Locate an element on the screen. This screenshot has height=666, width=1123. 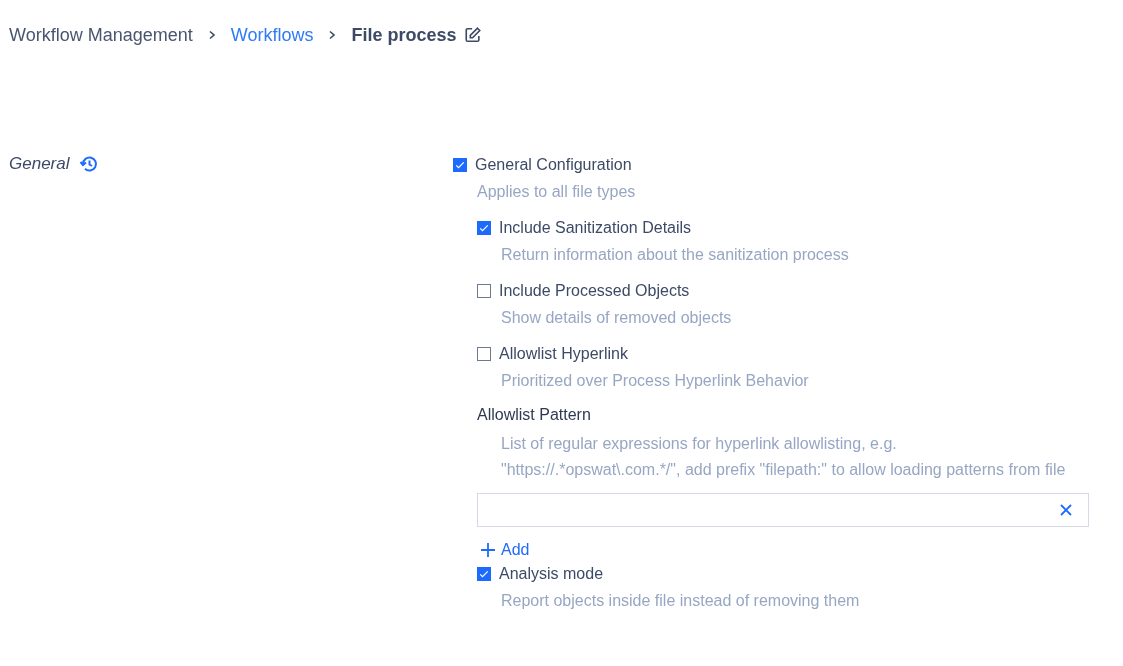
section-title: General is located at coordinates (39, 164).